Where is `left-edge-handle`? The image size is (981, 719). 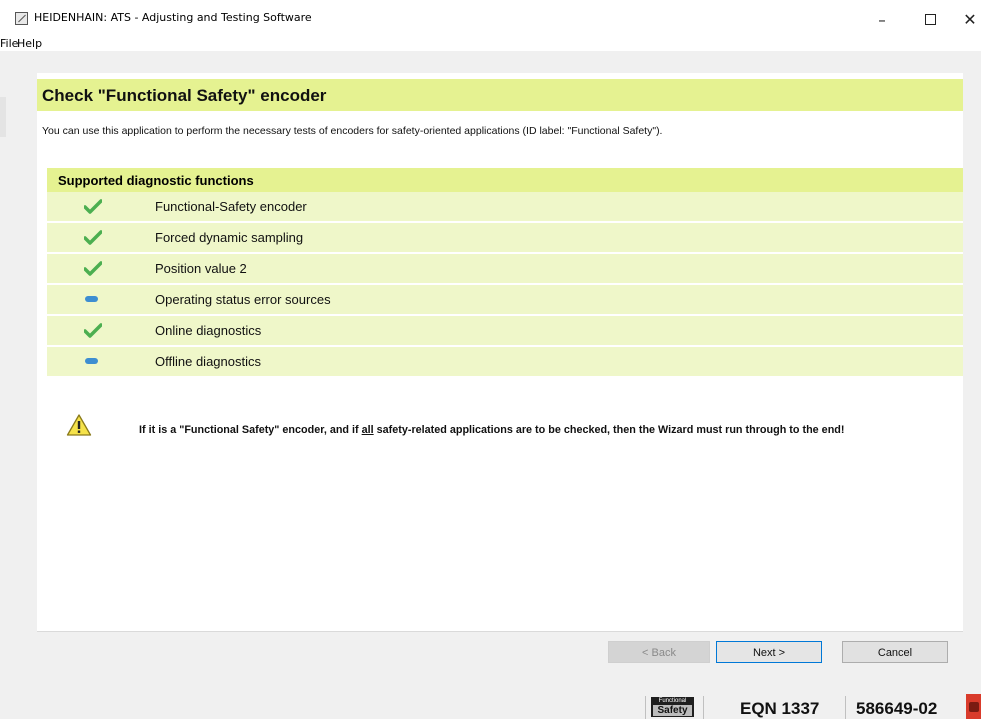 left-edge-handle is located at coordinates (3, 117).